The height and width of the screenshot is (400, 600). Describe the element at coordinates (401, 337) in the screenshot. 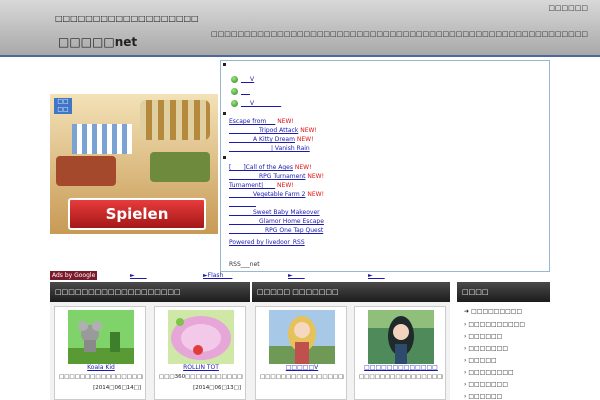

I see `anime-girl-thumbnail` at that location.